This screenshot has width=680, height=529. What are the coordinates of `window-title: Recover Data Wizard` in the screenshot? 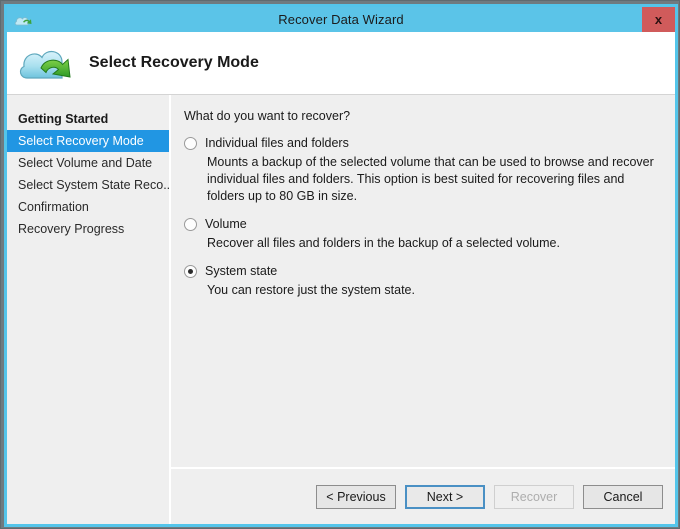 It's located at (341, 19).